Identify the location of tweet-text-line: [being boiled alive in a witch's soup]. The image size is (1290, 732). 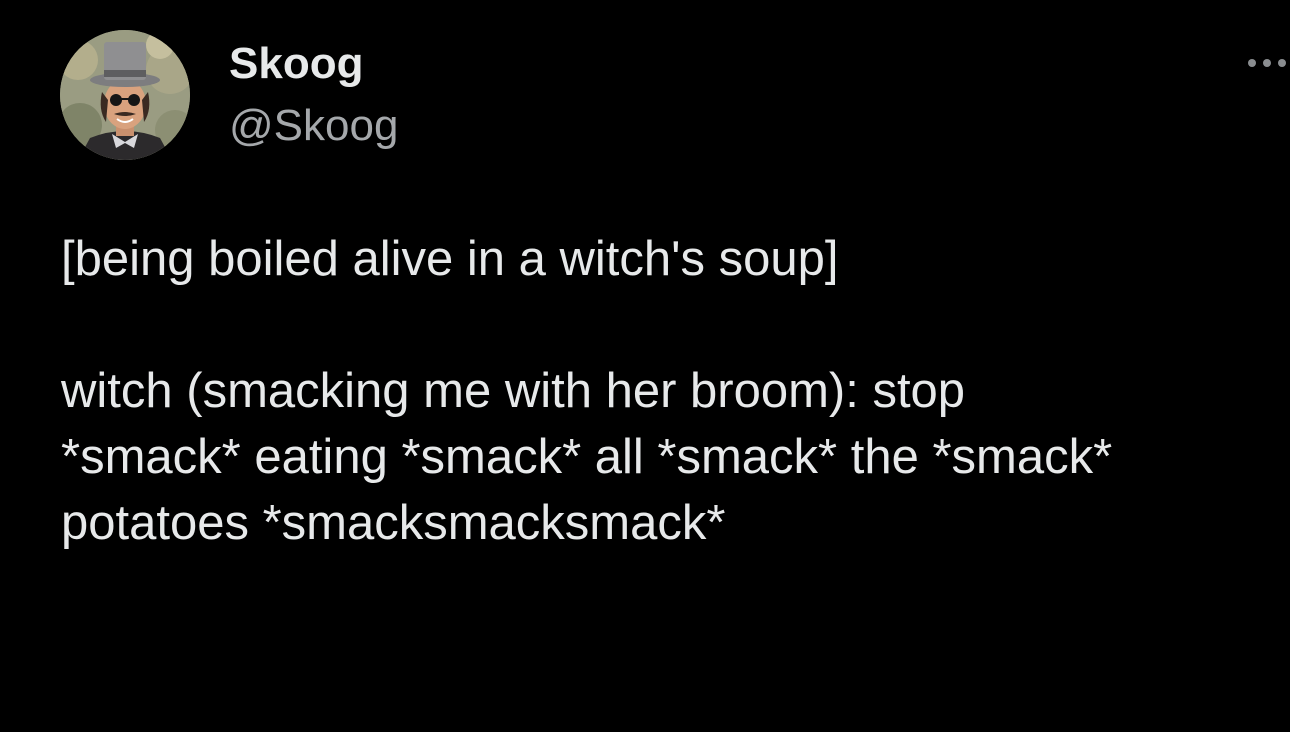
(450, 259).